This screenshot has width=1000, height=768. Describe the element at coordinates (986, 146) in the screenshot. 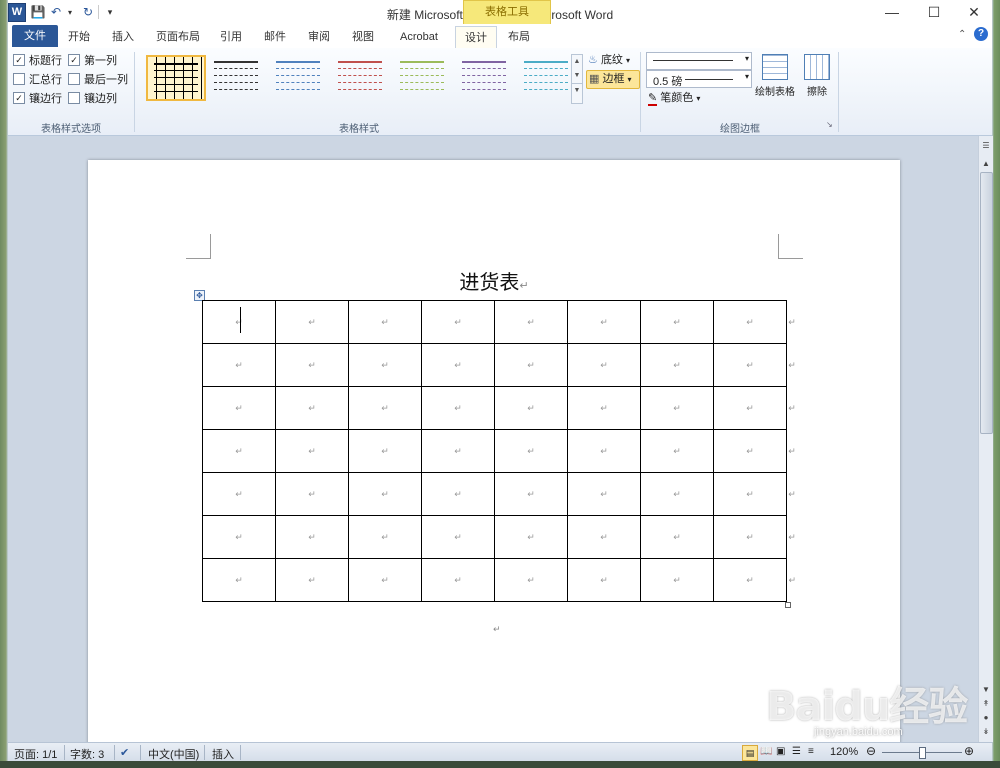

I see `ruler-toggle-icon: ☰` at that location.